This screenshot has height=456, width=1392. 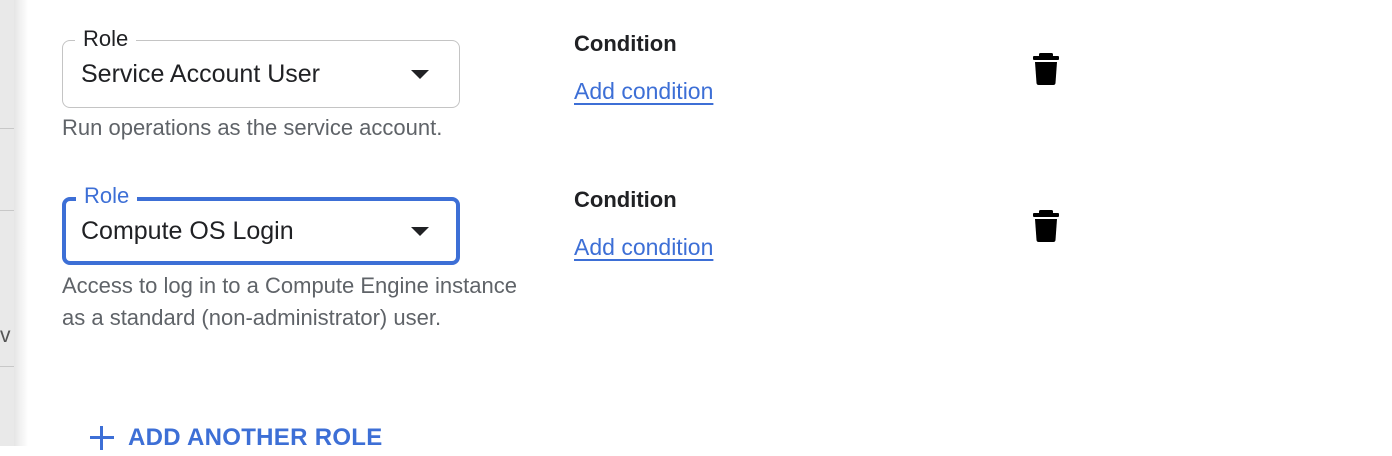 What do you see at coordinates (255, 437) in the screenshot?
I see `add-another-role-label: ADD ANOTHER ROLE` at bounding box center [255, 437].